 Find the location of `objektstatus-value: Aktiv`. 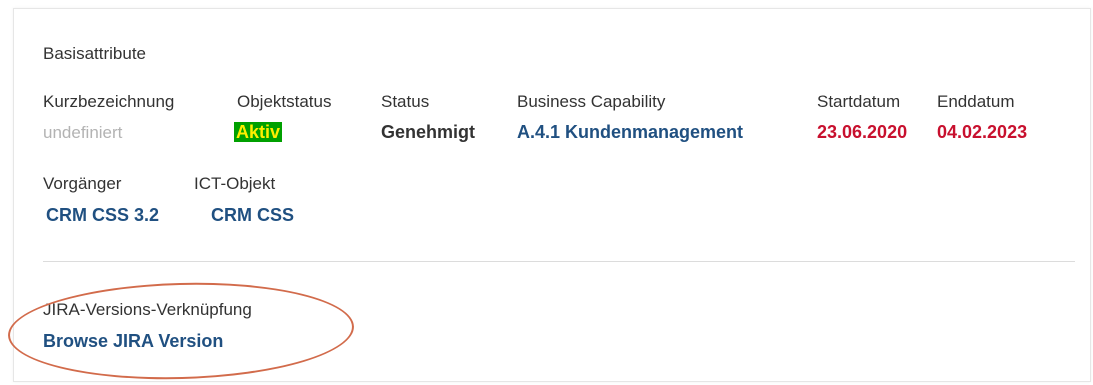

objektstatus-value: Aktiv is located at coordinates (258, 132).